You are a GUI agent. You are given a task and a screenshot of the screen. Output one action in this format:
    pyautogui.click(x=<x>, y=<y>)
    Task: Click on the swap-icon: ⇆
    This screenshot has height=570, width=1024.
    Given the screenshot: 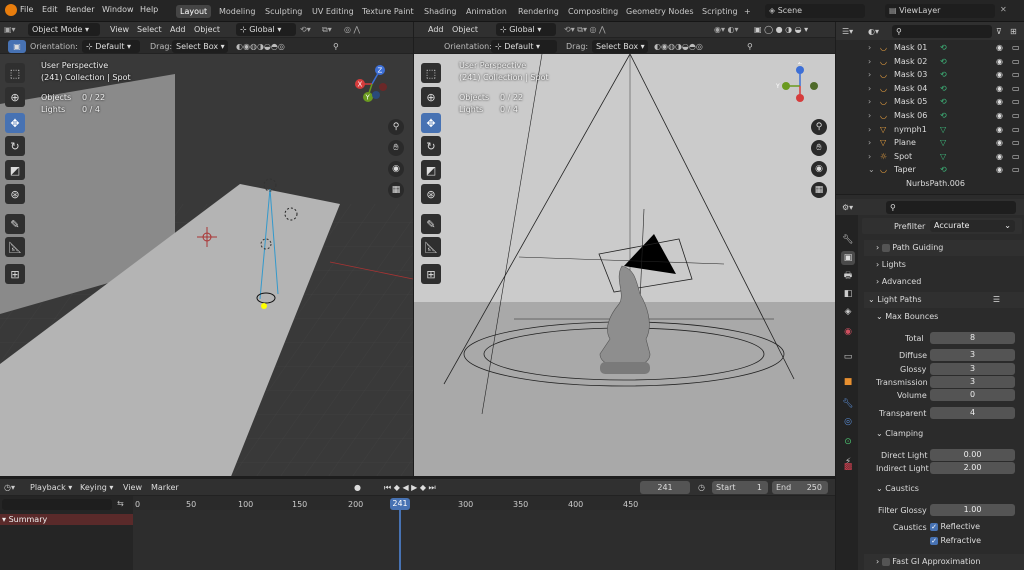 What is the action you would take?
    pyautogui.click(x=120, y=503)
    